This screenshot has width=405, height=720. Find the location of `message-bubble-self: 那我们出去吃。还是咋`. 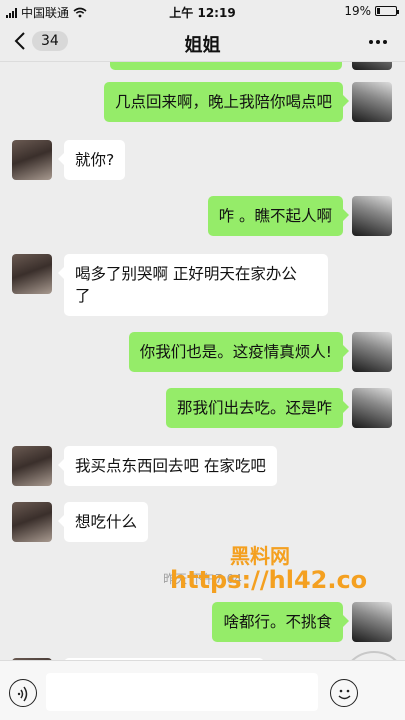

message-bubble-self: 那我们出去吃。还是咋 is located at coordinates (257, 408).